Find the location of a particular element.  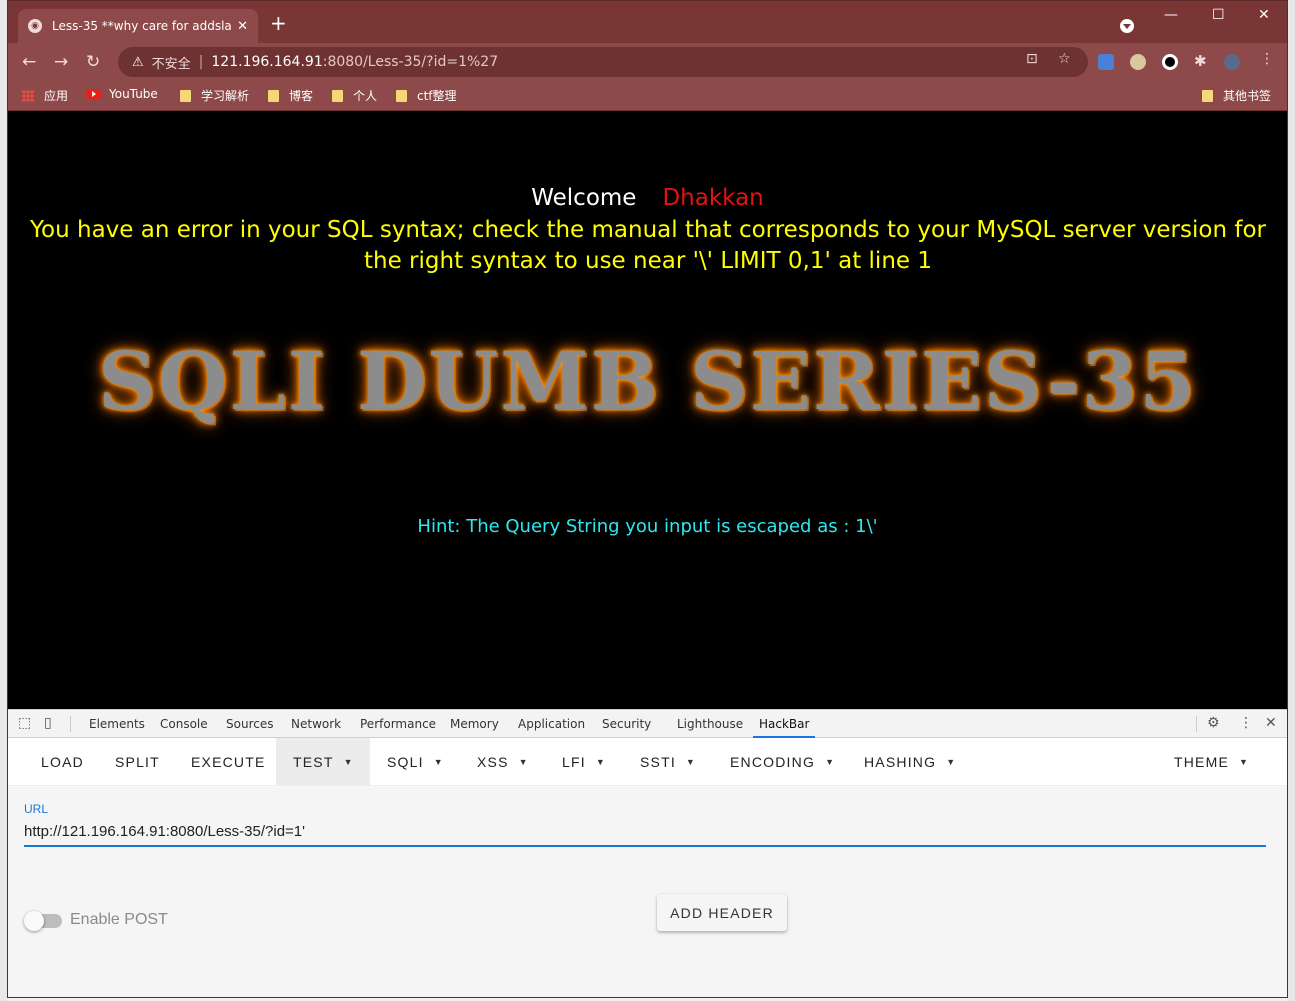

owl-extension-icon is located at coordinates (1138, 62).